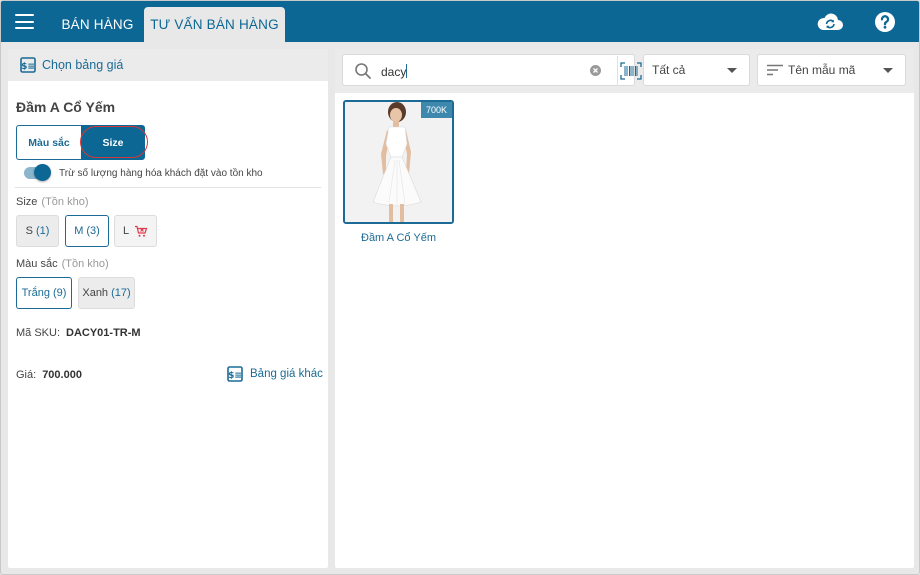 This screenshot has height=575, width=920. What do you see at coordinates (398, 238) in the screenshot?
I see `product-card-name: Đầm A Cổ Yếm` at bounding box center [398, 238].